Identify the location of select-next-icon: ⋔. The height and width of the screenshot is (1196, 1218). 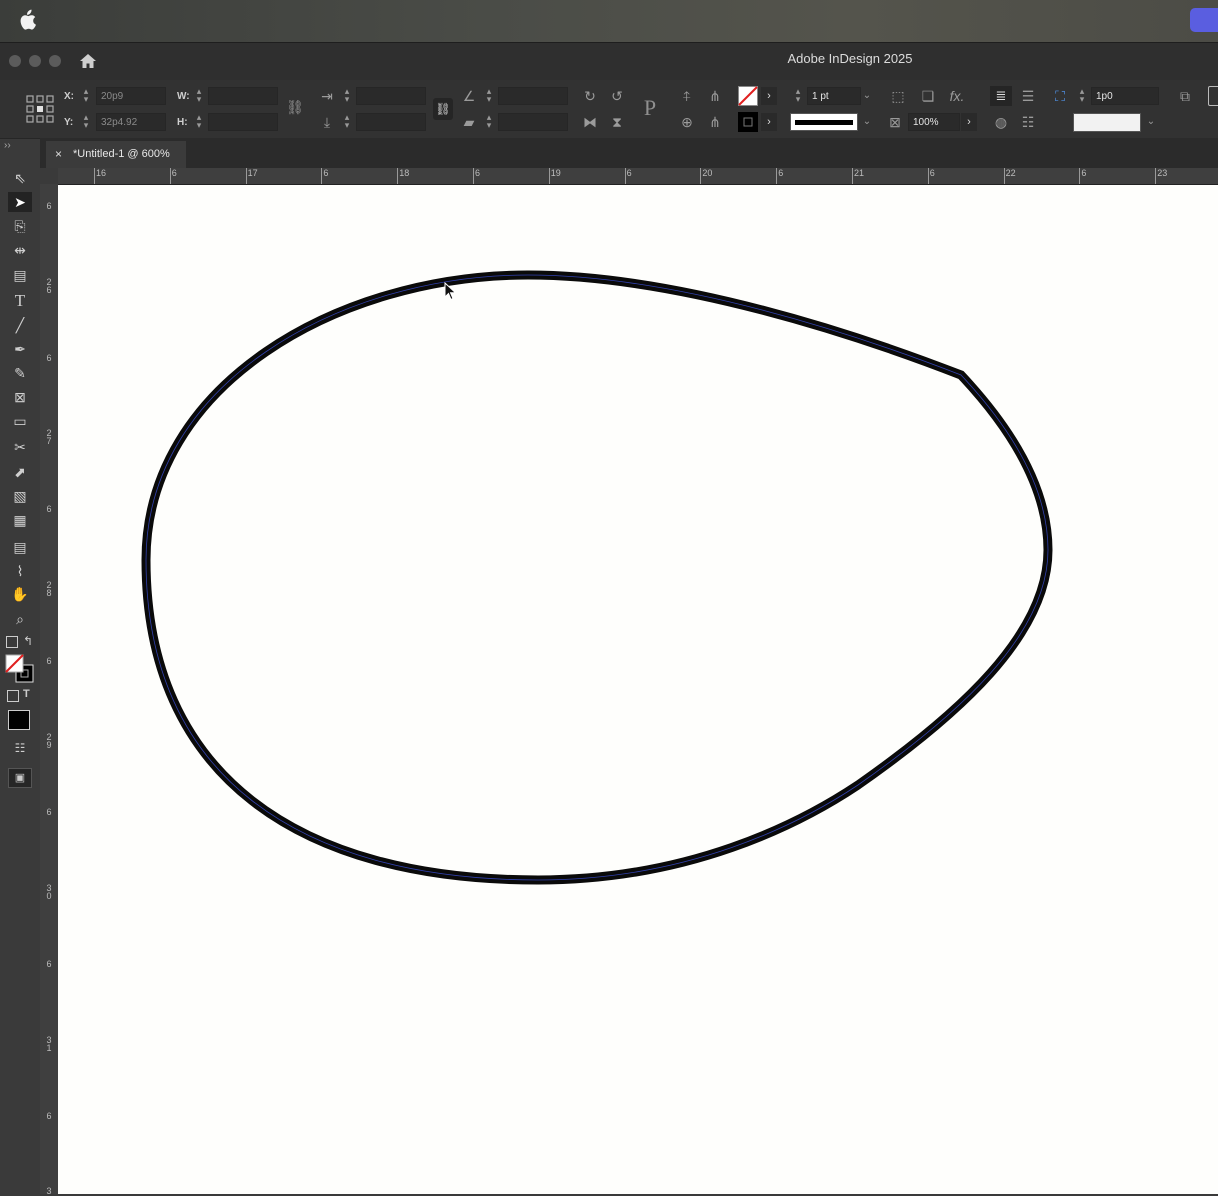
(715, 122).